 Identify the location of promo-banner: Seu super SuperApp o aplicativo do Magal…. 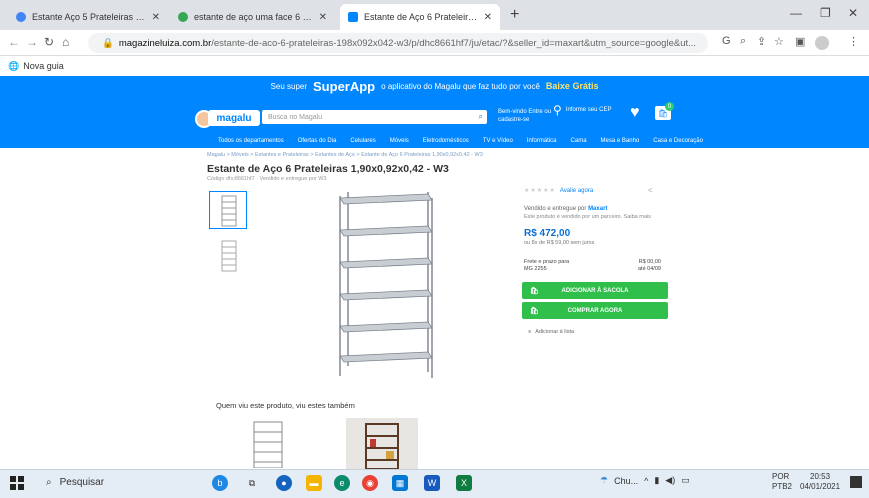
(434, 86).